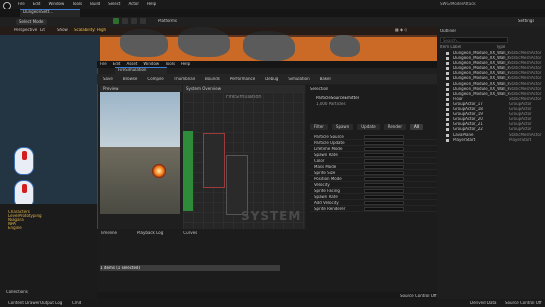 The image size is (545, 307). I want to click on details-row-key: Particle Source, so click(329, 136).